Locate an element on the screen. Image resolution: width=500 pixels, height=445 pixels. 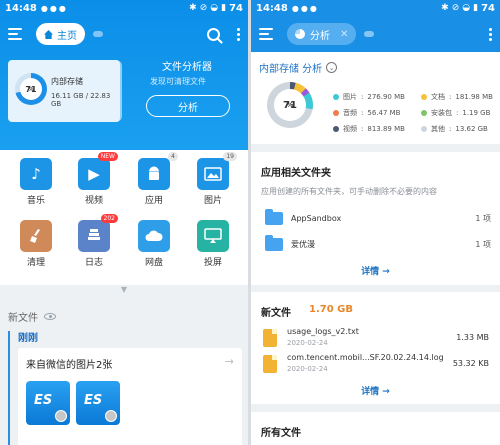
storage-label: 内部存储 is located at coordinates (67, 81).